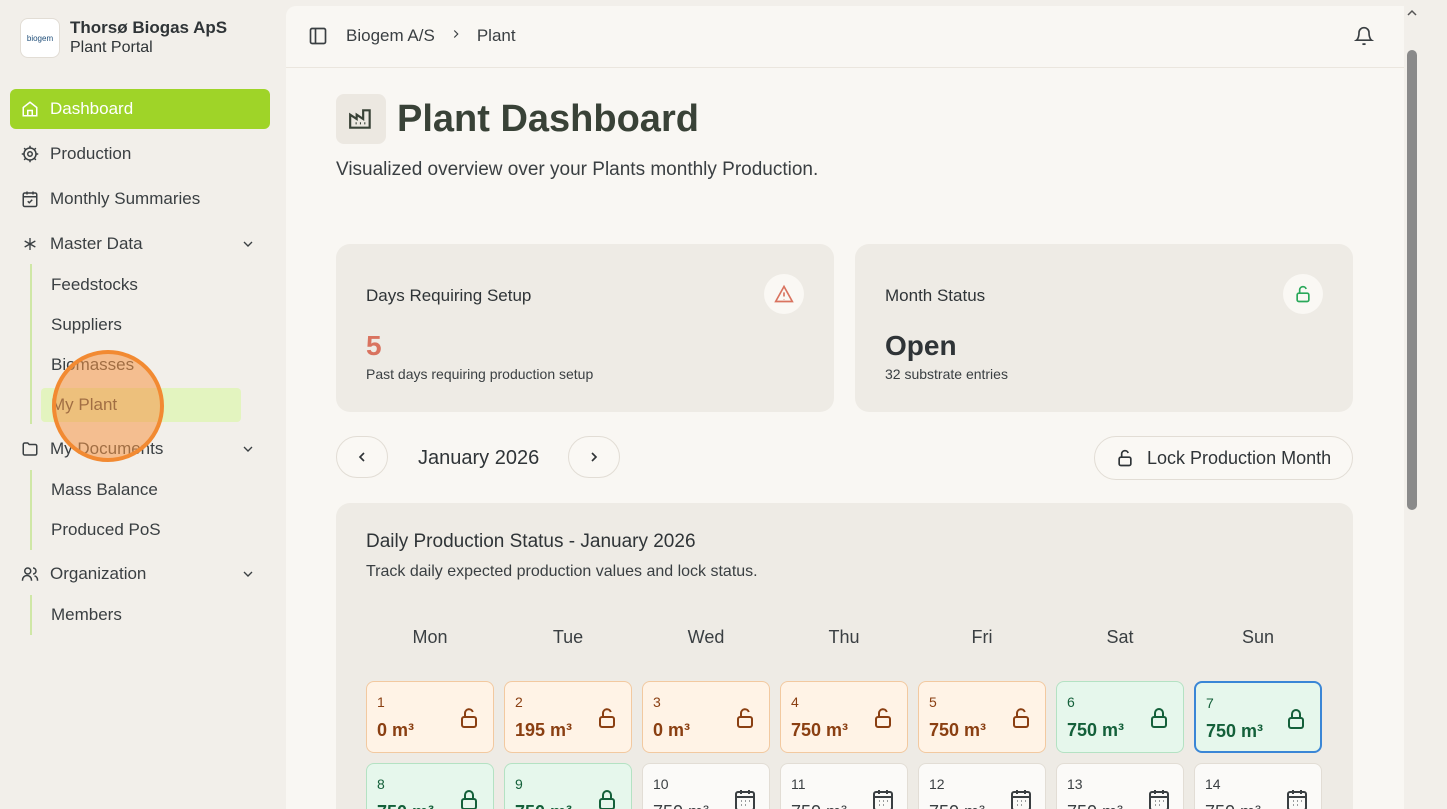 This screenshot has width=1447, height=809. I want to click on sidebar-item-label: Master Data, so click(96, 243).